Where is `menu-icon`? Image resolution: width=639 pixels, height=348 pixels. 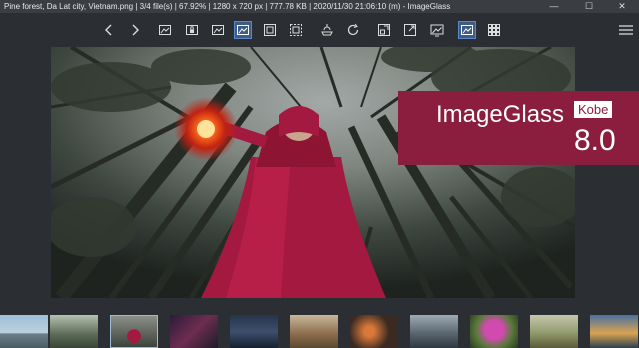
menu-icon is located at coordinates (626, 30).